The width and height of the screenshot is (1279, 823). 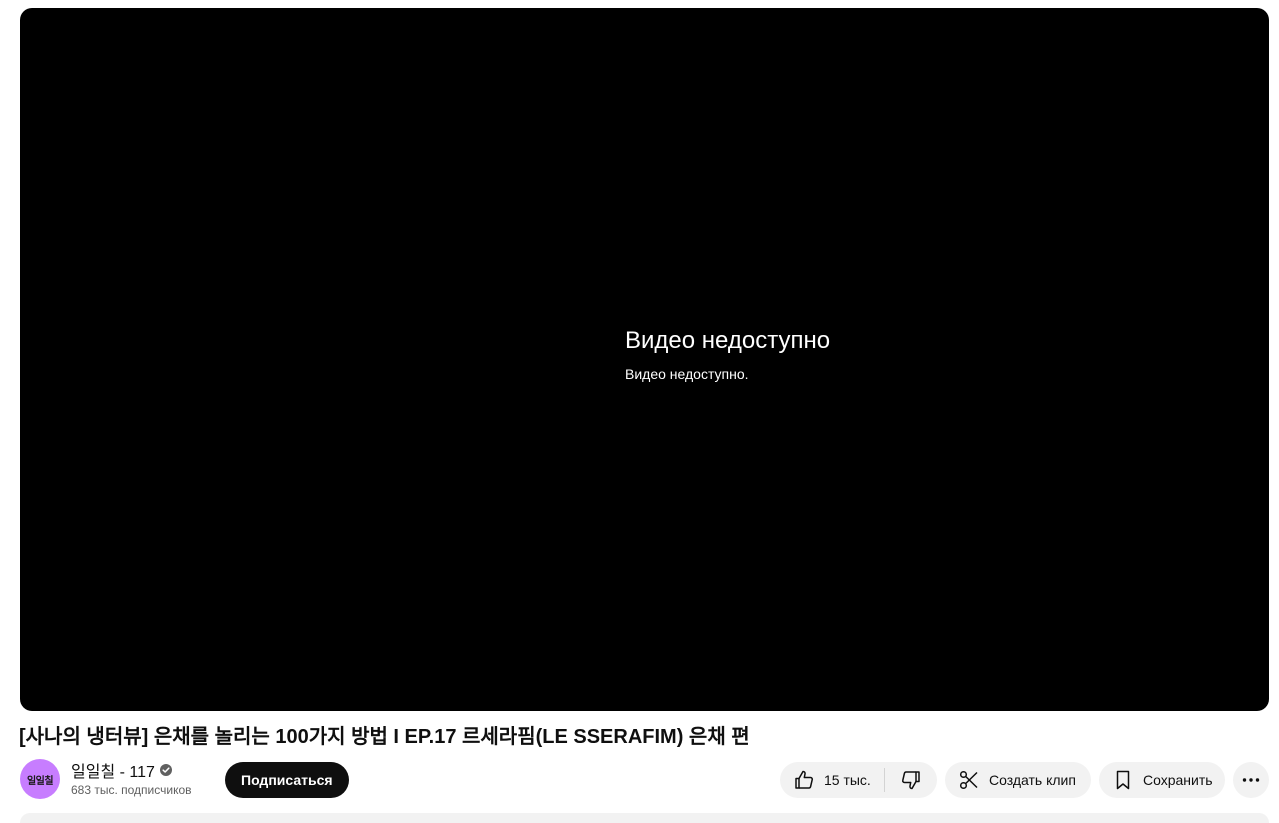 What do you see at coordinates (165, 770) in the screenshot?
I see `verified-check-icon` at bounding box center [165, 770].